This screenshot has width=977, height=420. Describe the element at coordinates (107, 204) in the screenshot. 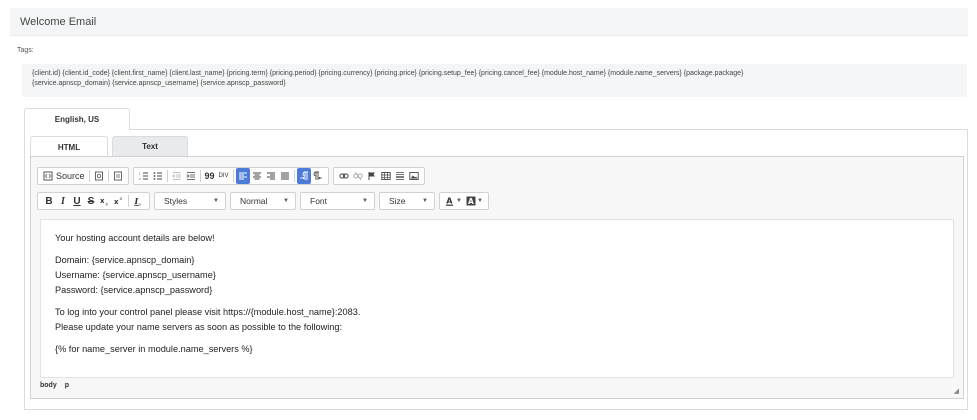

I see `svg-text: e` at that location.